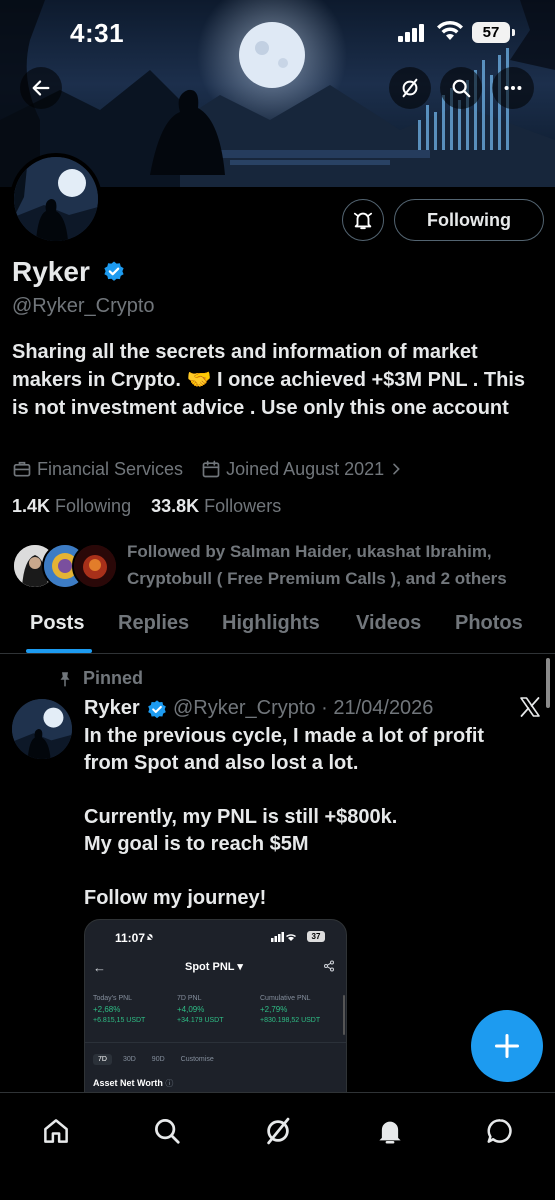 This screenshot has width=555, height=1200. What do you see at coordinates (329, 966) in the screenshot?
I see `media-share-icon` at bounding box center [329, 966].